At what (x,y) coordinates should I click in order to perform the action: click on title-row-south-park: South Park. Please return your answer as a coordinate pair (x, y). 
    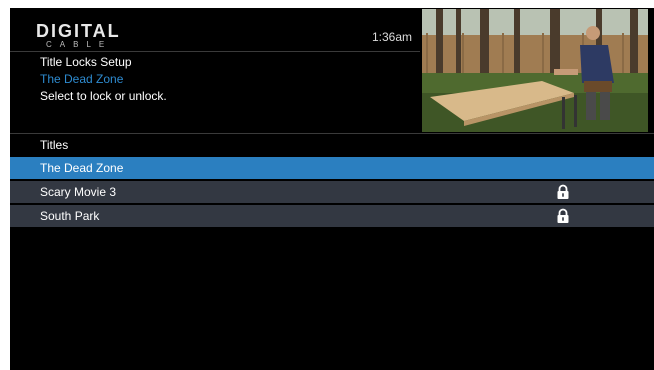
    Looking at the image, I should click on (332, 216).